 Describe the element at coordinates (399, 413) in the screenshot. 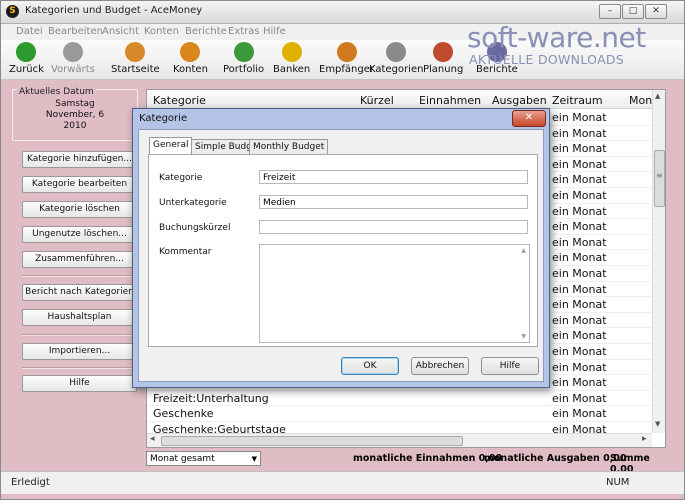

I see `table-row: Geschenke ein Monat` at that location.